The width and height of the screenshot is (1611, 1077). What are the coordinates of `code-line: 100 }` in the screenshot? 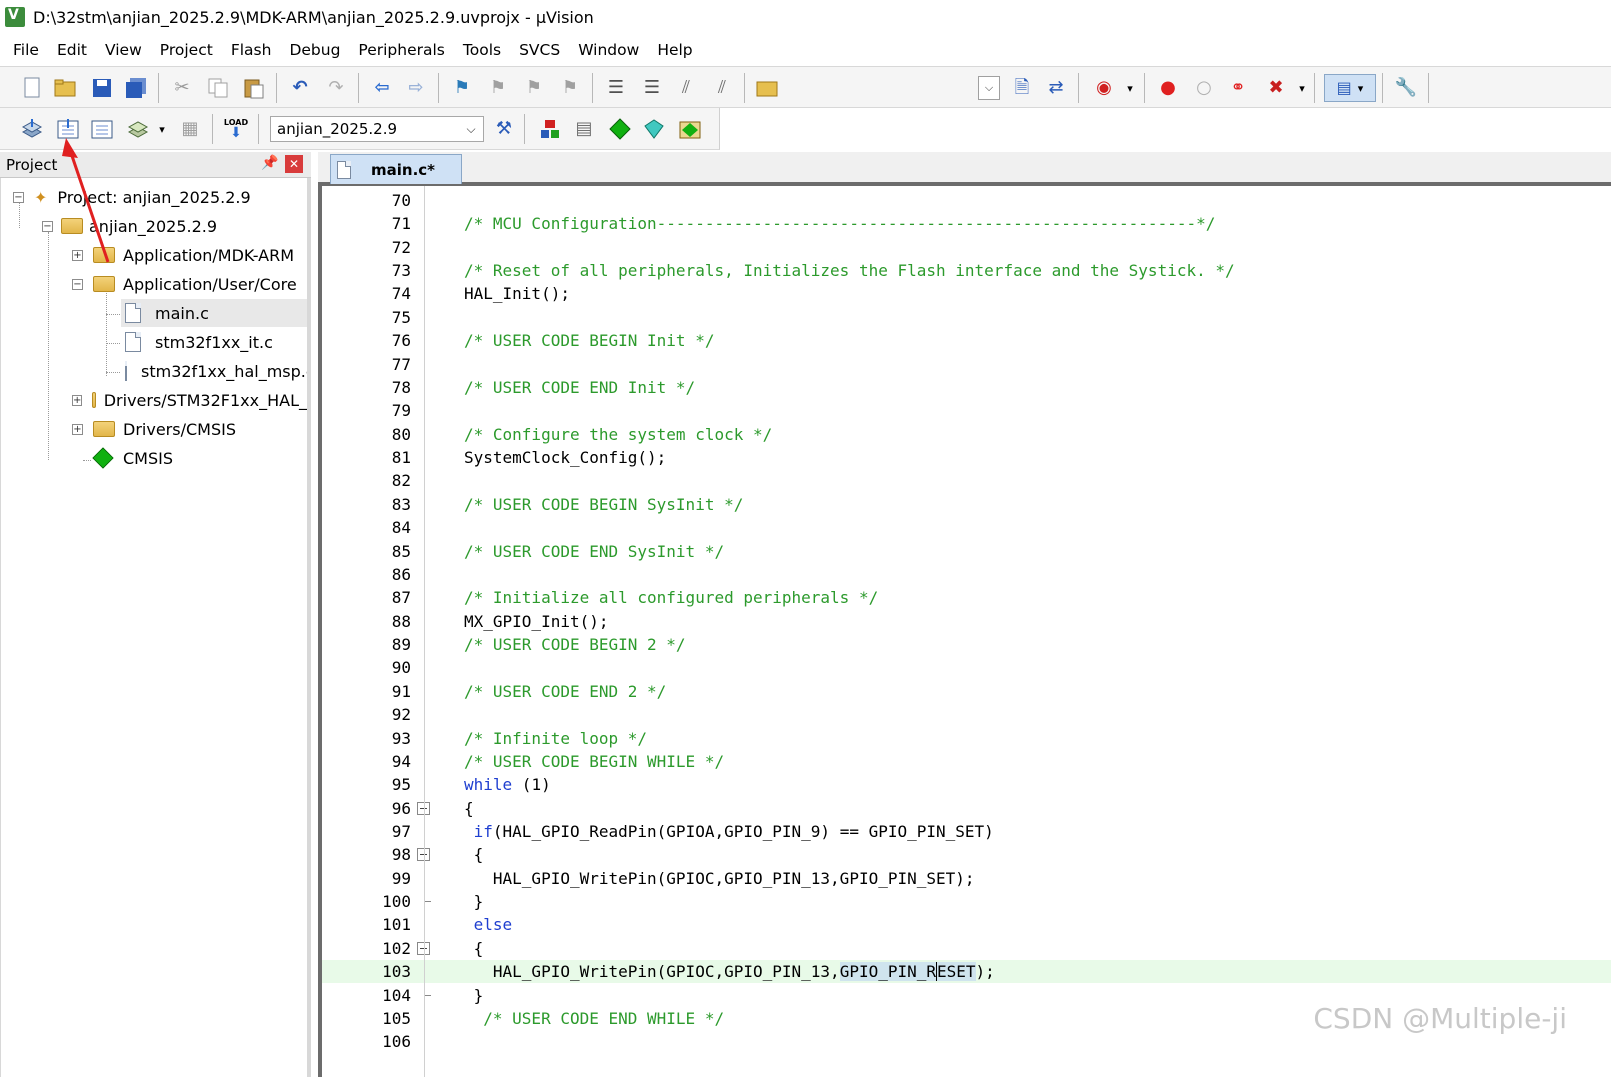 It's located at (966, 901).